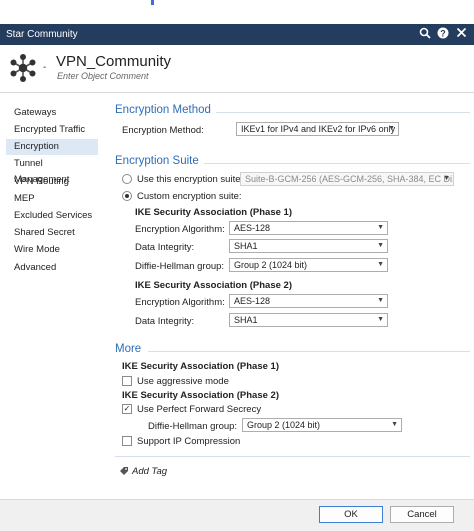 Image resolution: width=474 pixels, height=531 pixels. Describe the element at coordinates (163, 110) in the screenshot. I see `encryption-method-heading: Encryption Method` at that location.